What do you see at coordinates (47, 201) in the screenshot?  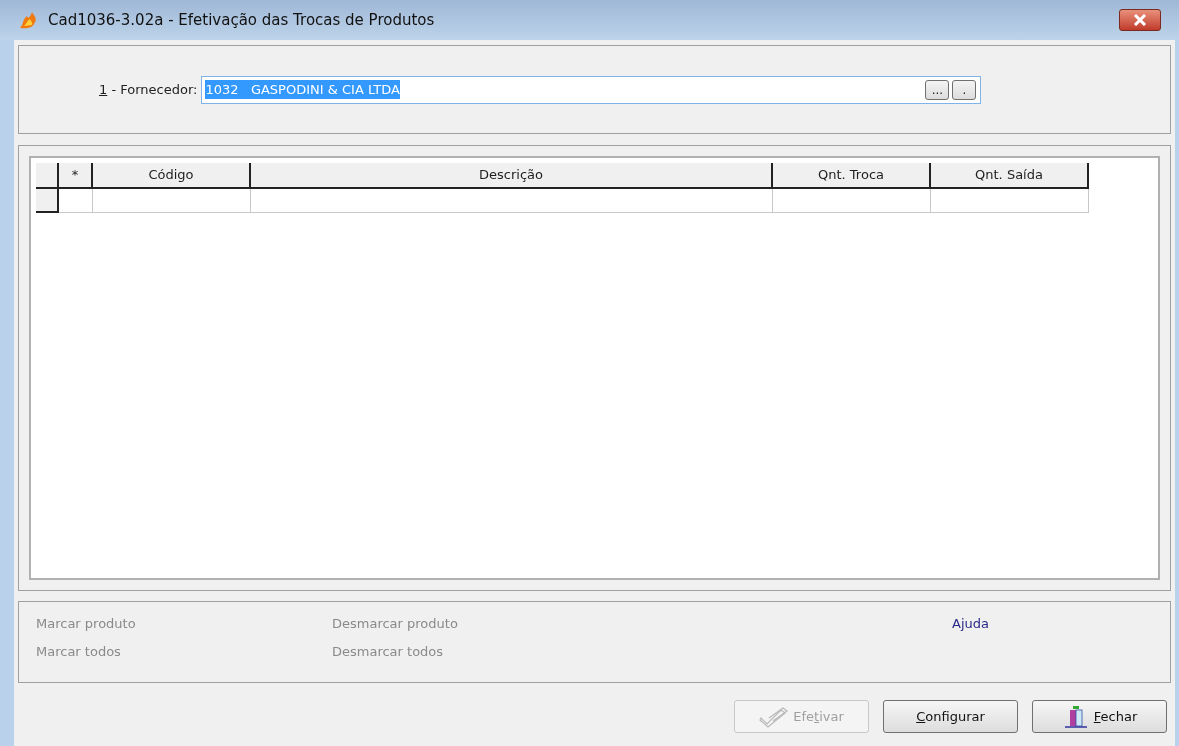 I see `row-indicator` at bounding box center [47, 201].